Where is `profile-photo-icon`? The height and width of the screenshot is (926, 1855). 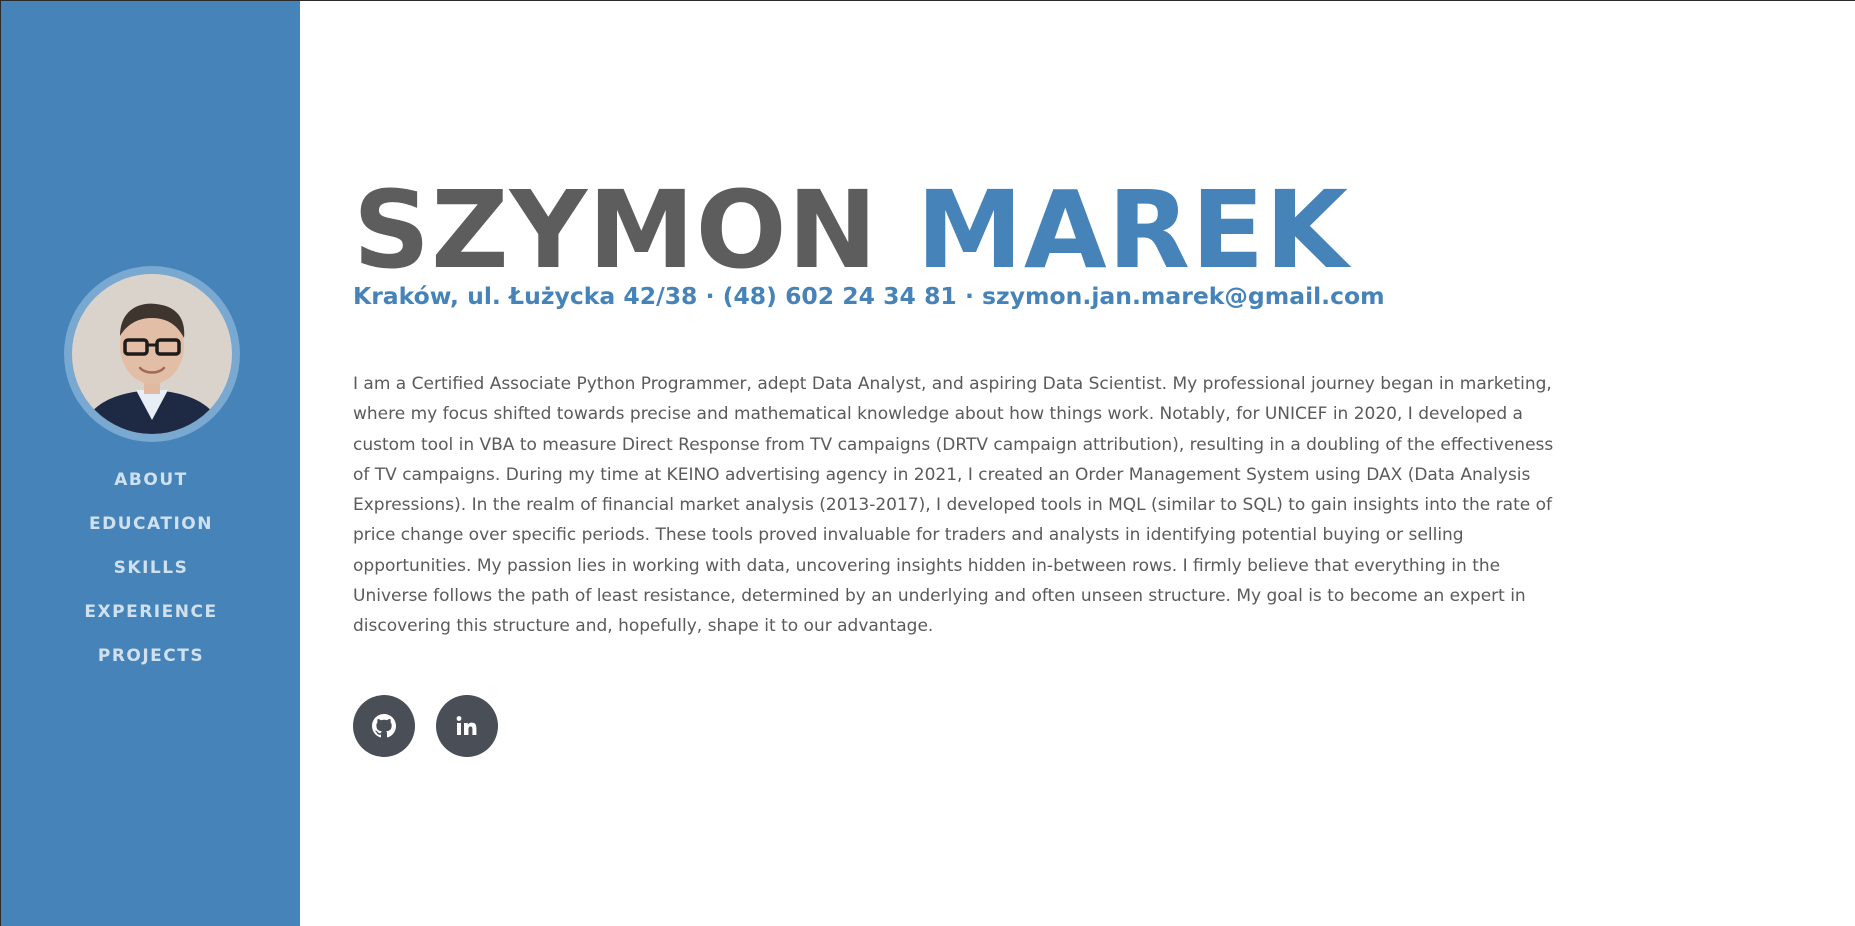 profile-photo-icon is located at coordinates (152, 354).